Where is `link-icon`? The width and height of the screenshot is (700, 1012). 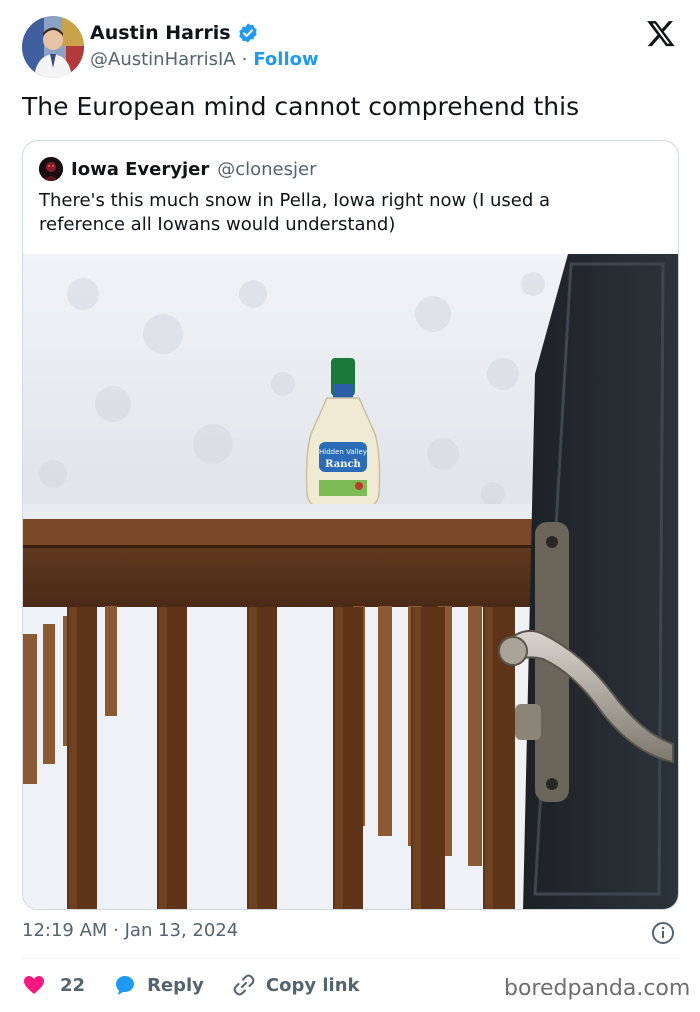
link-icon is located at coordinates (244, 985).